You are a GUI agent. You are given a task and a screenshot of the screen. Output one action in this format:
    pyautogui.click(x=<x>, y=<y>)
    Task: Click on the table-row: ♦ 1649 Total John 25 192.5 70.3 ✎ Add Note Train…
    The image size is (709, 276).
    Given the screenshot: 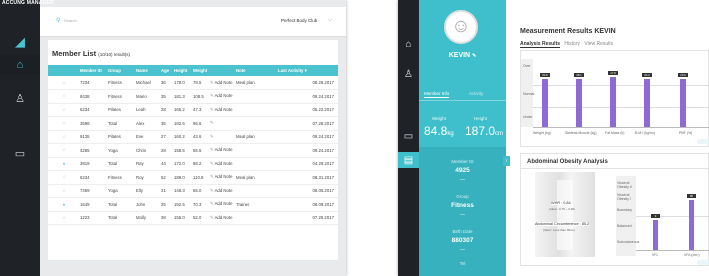 What is the action you would take?
    pyautogui.click(x=193, y=204)
    